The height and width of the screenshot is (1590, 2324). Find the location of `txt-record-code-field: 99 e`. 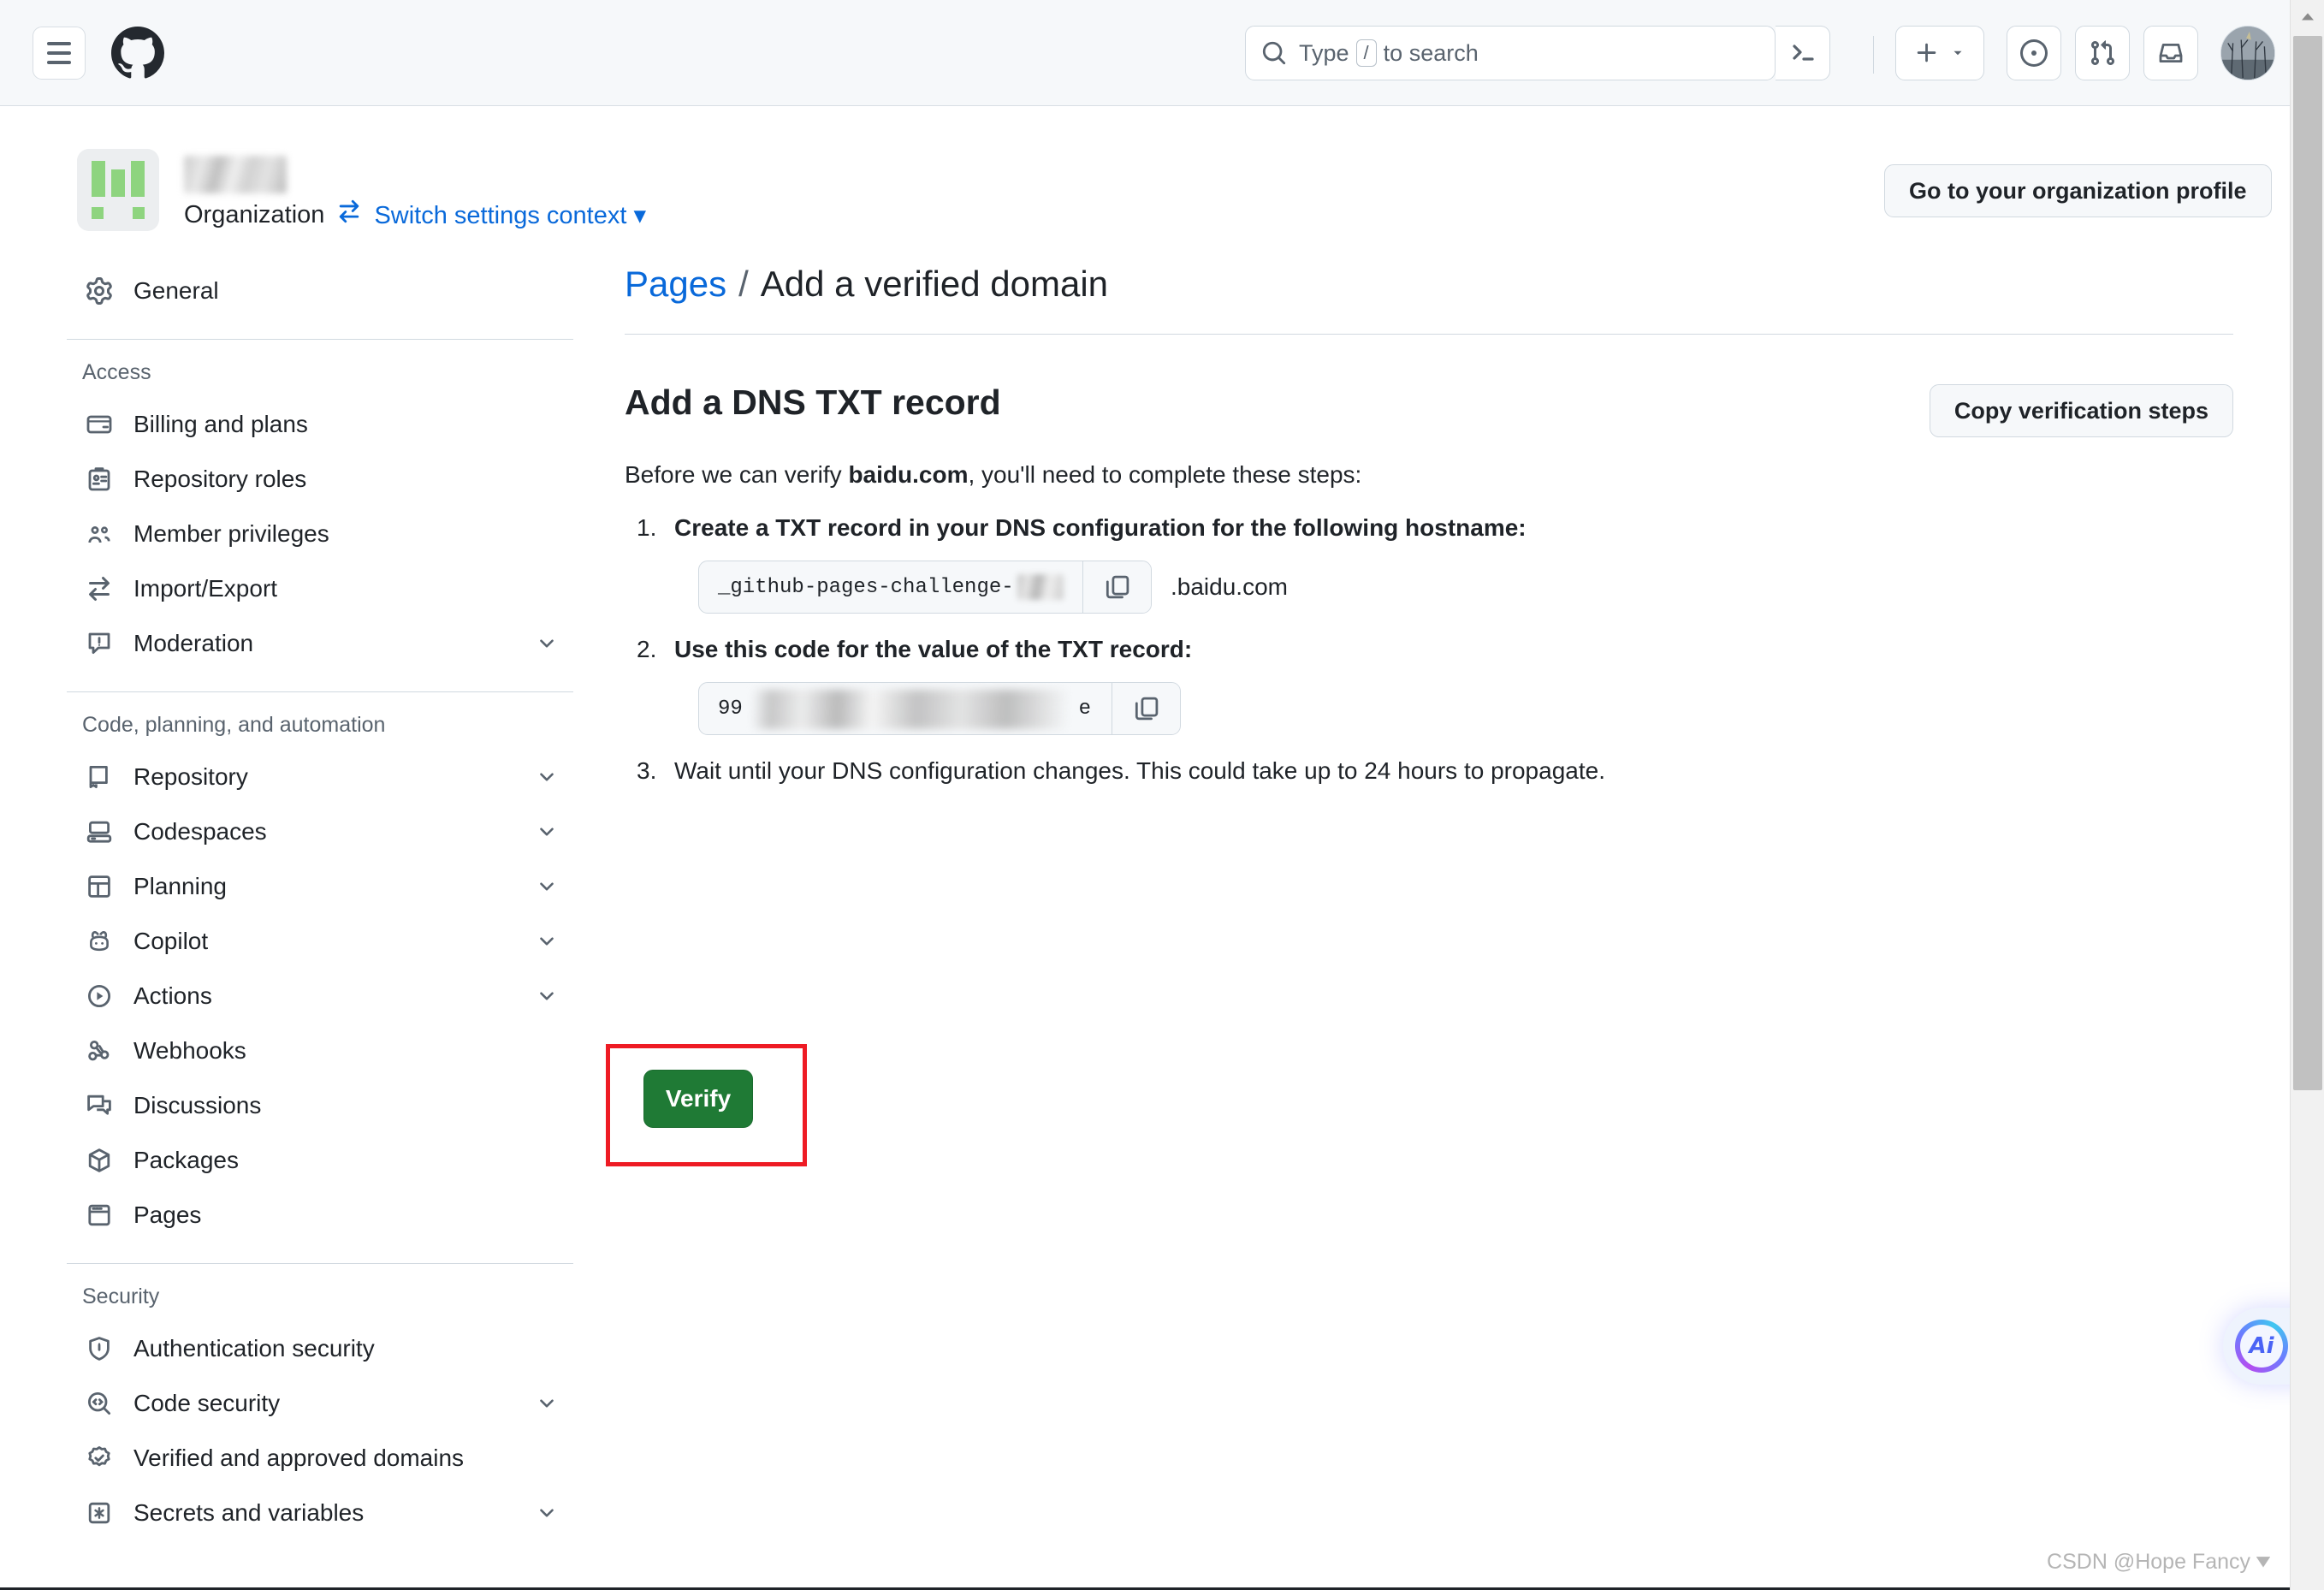

txt-record-code-field: 99 e is located at coordinates (939, 708).